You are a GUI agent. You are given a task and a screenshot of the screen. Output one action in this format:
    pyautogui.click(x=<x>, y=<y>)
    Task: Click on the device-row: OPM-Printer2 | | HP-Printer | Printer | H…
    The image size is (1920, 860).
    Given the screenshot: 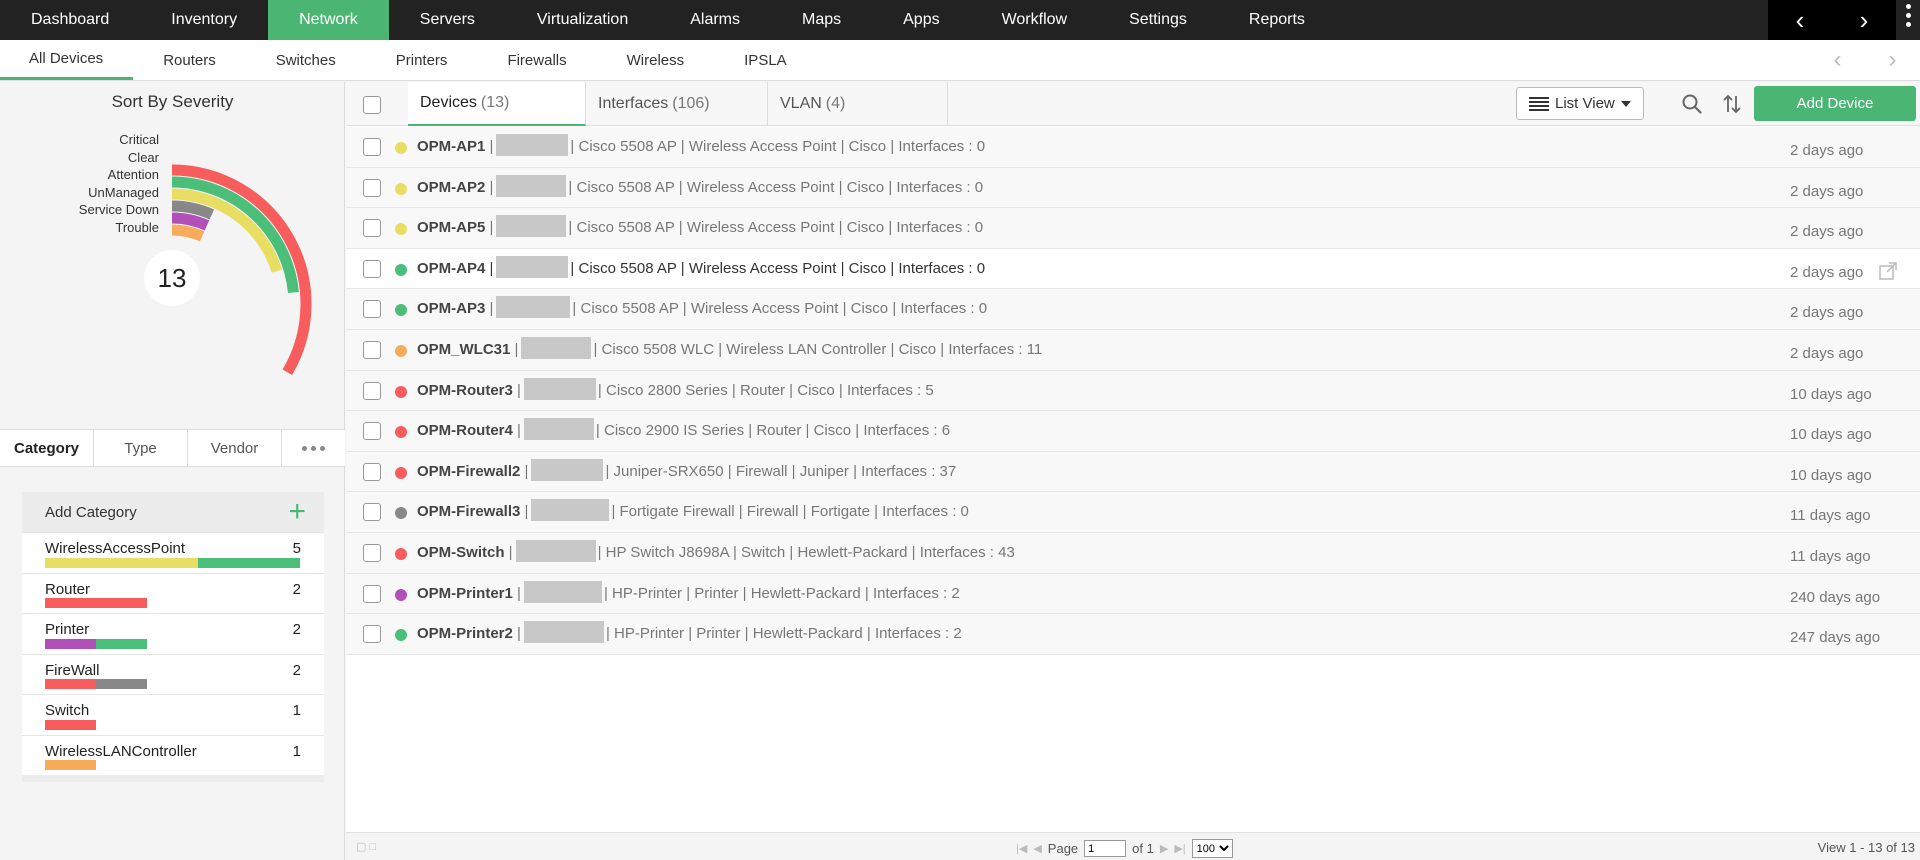 What is the action you would take?
    pyautogui.click(x=1133, y=634)
    